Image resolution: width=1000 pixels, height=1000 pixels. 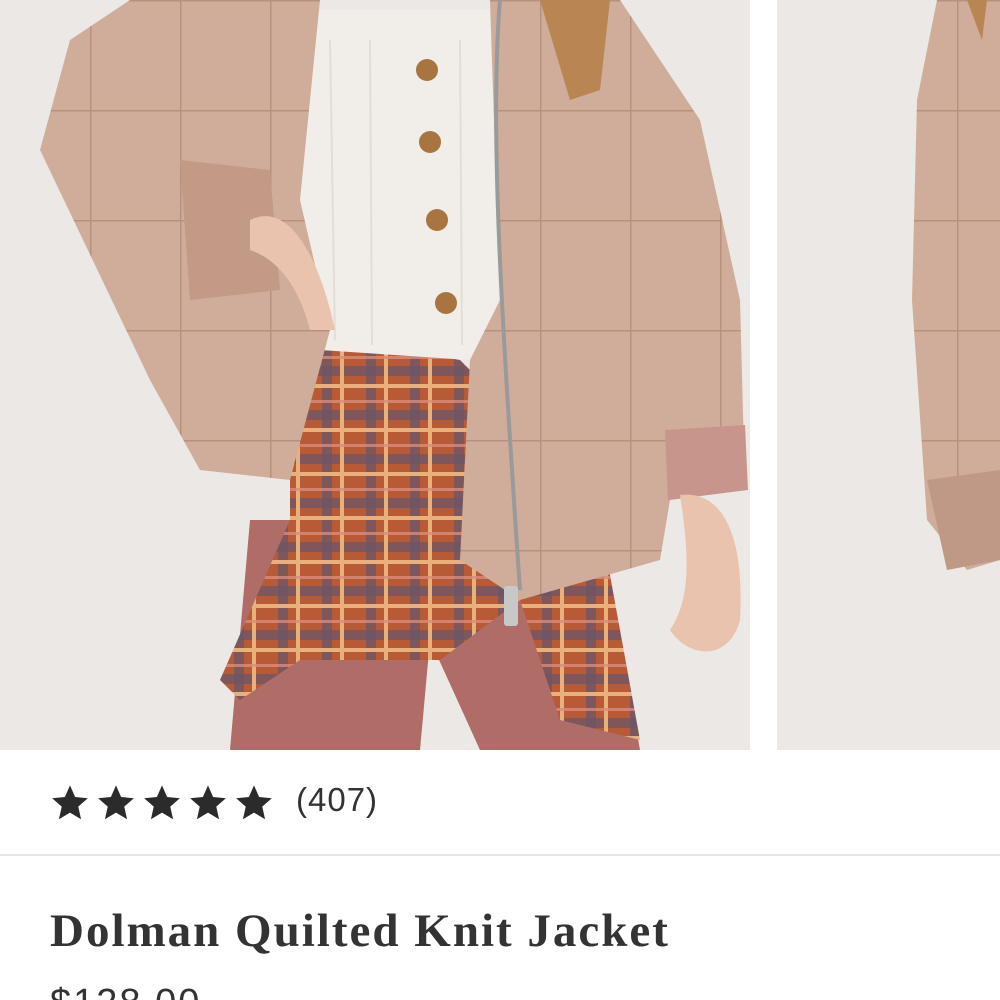 What do you see at coordinates (125, 991) in the screenshot?
I see `product-price: $128.00` at bounding box center [125, 991].